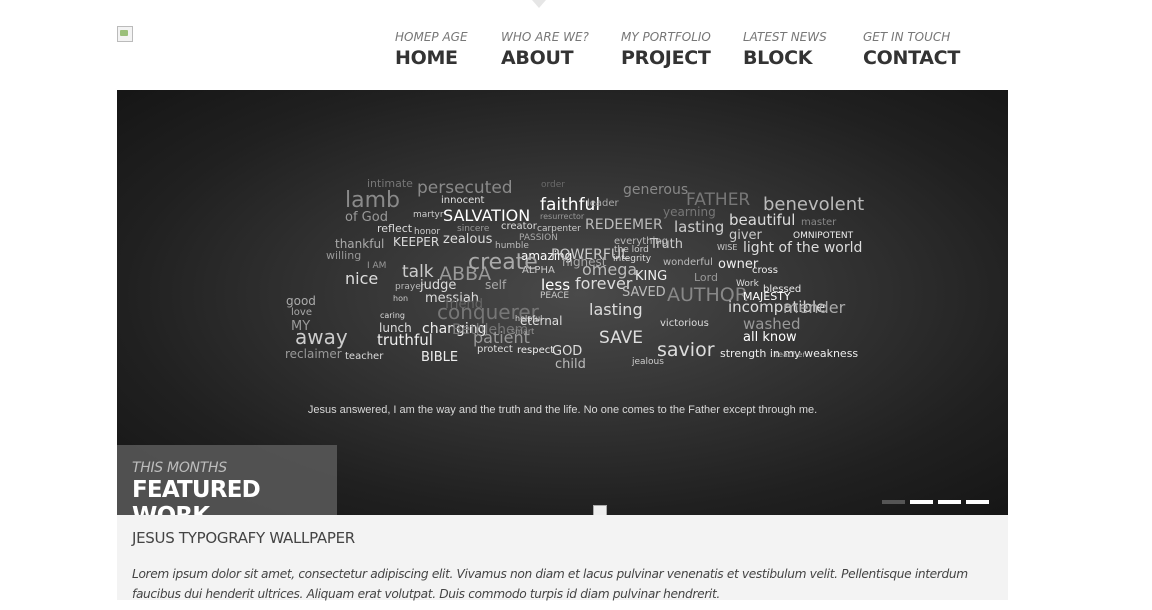 This screenshot has width=1152, height=610. What do you see at coordinates (519, 226) in the screenshot?
I see `cloud-word: creator` at bounding box center [519, 226].